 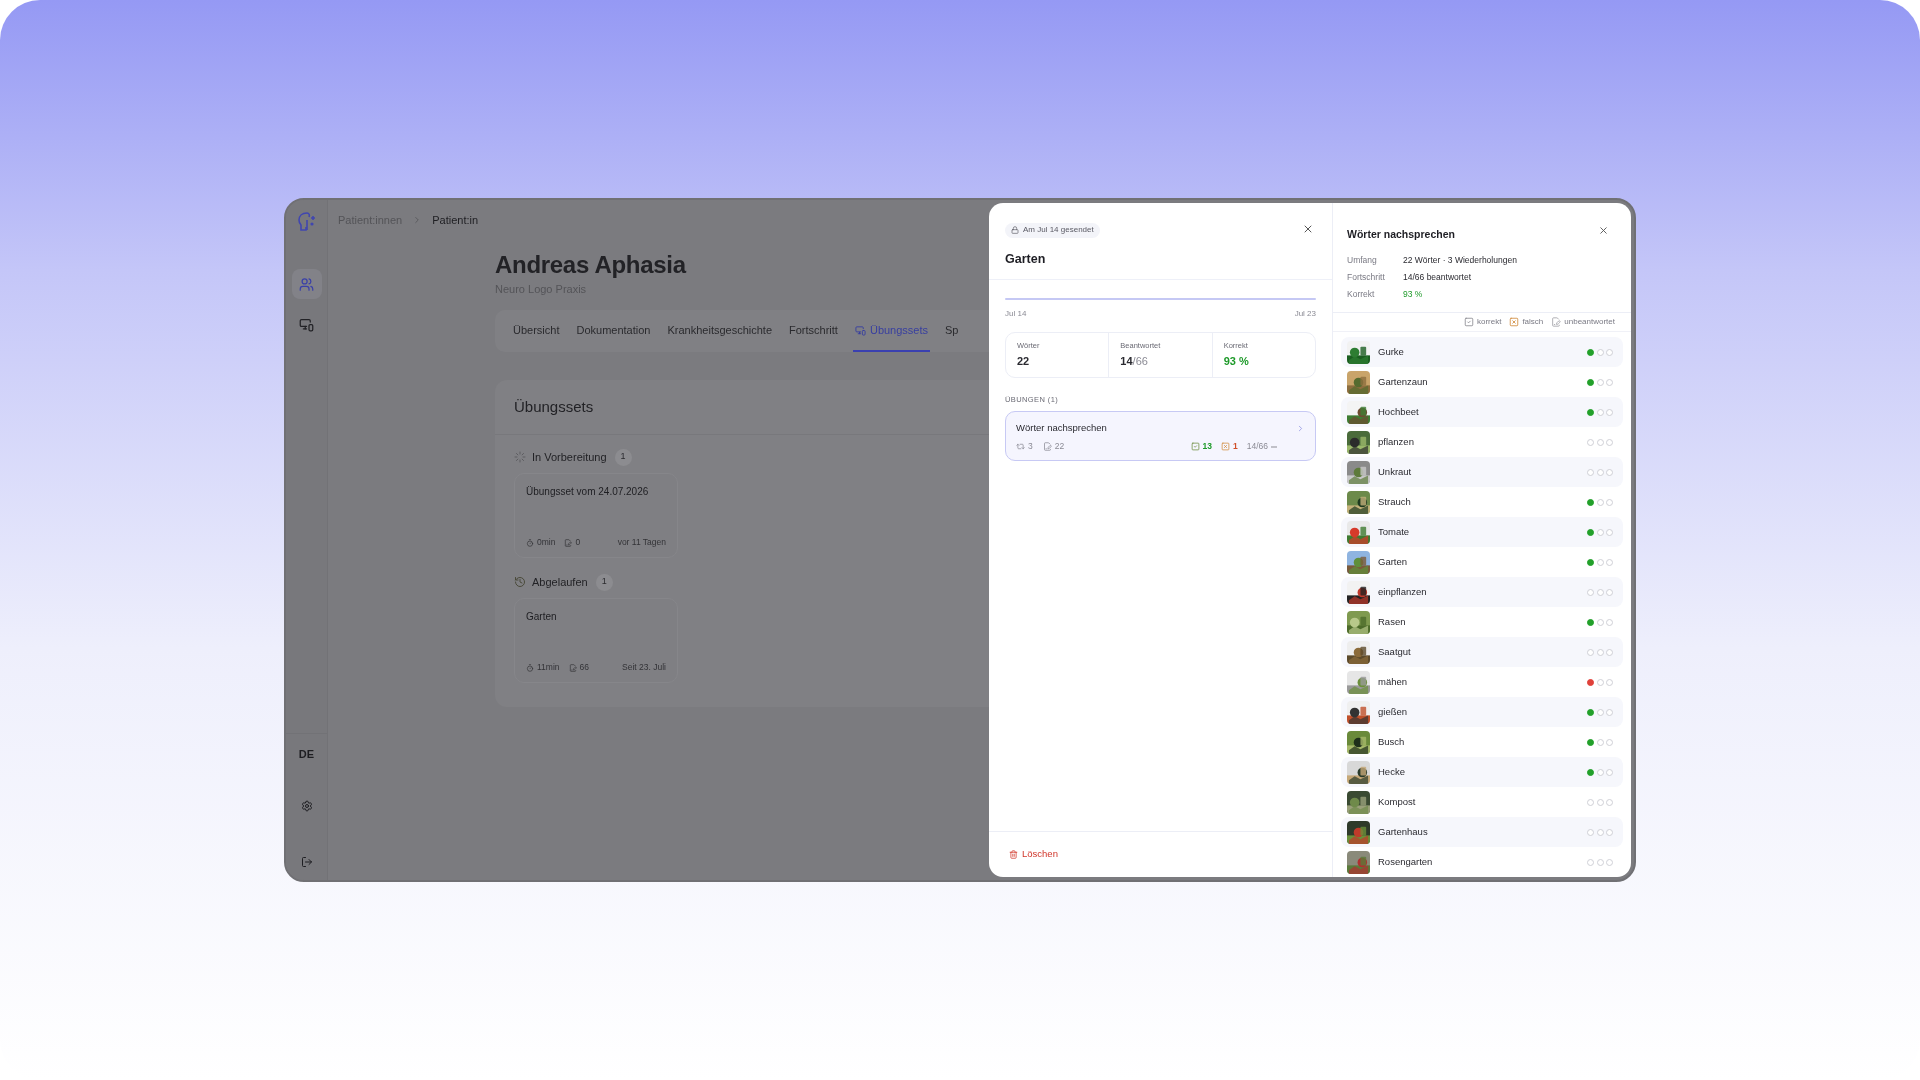 What do you see at coordinates (1024, 361) in the screenshot?
I see `stat-value: 22` at bounding box center [1024, 361].